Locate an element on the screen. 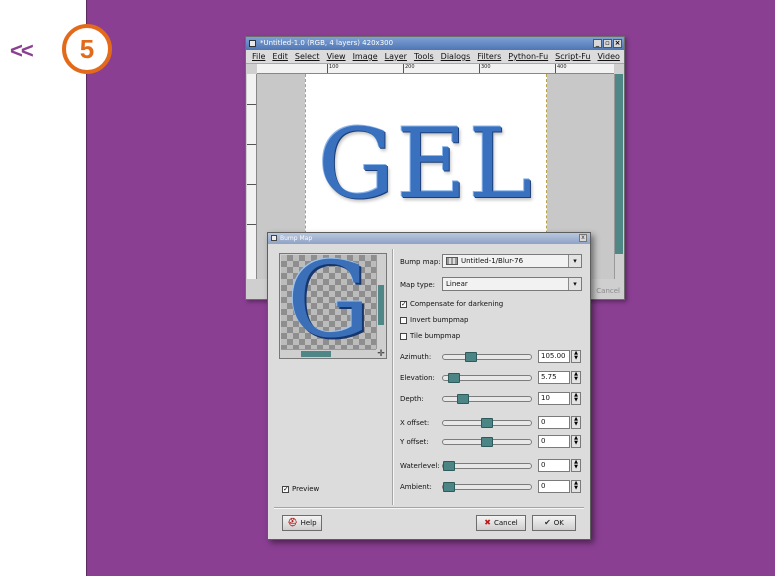 The width and height of the screenshot is (775, 576). back-arrow-icon: << is located at coordinates (22, 50).